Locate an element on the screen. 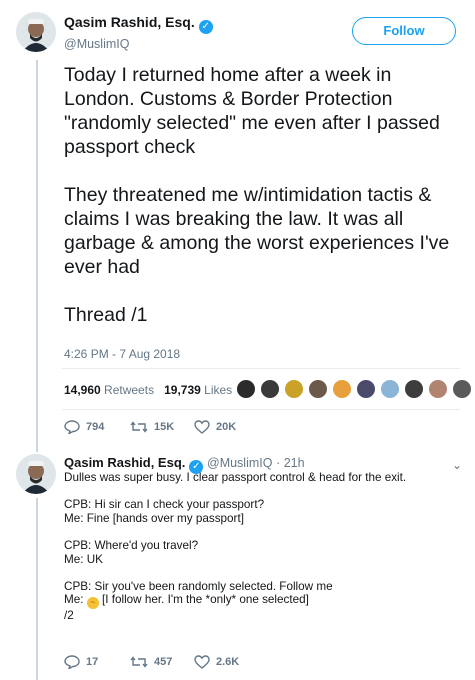 This screenshot has height=680, width=475. retweet-count: 457 is located at coordinates (163, 662).